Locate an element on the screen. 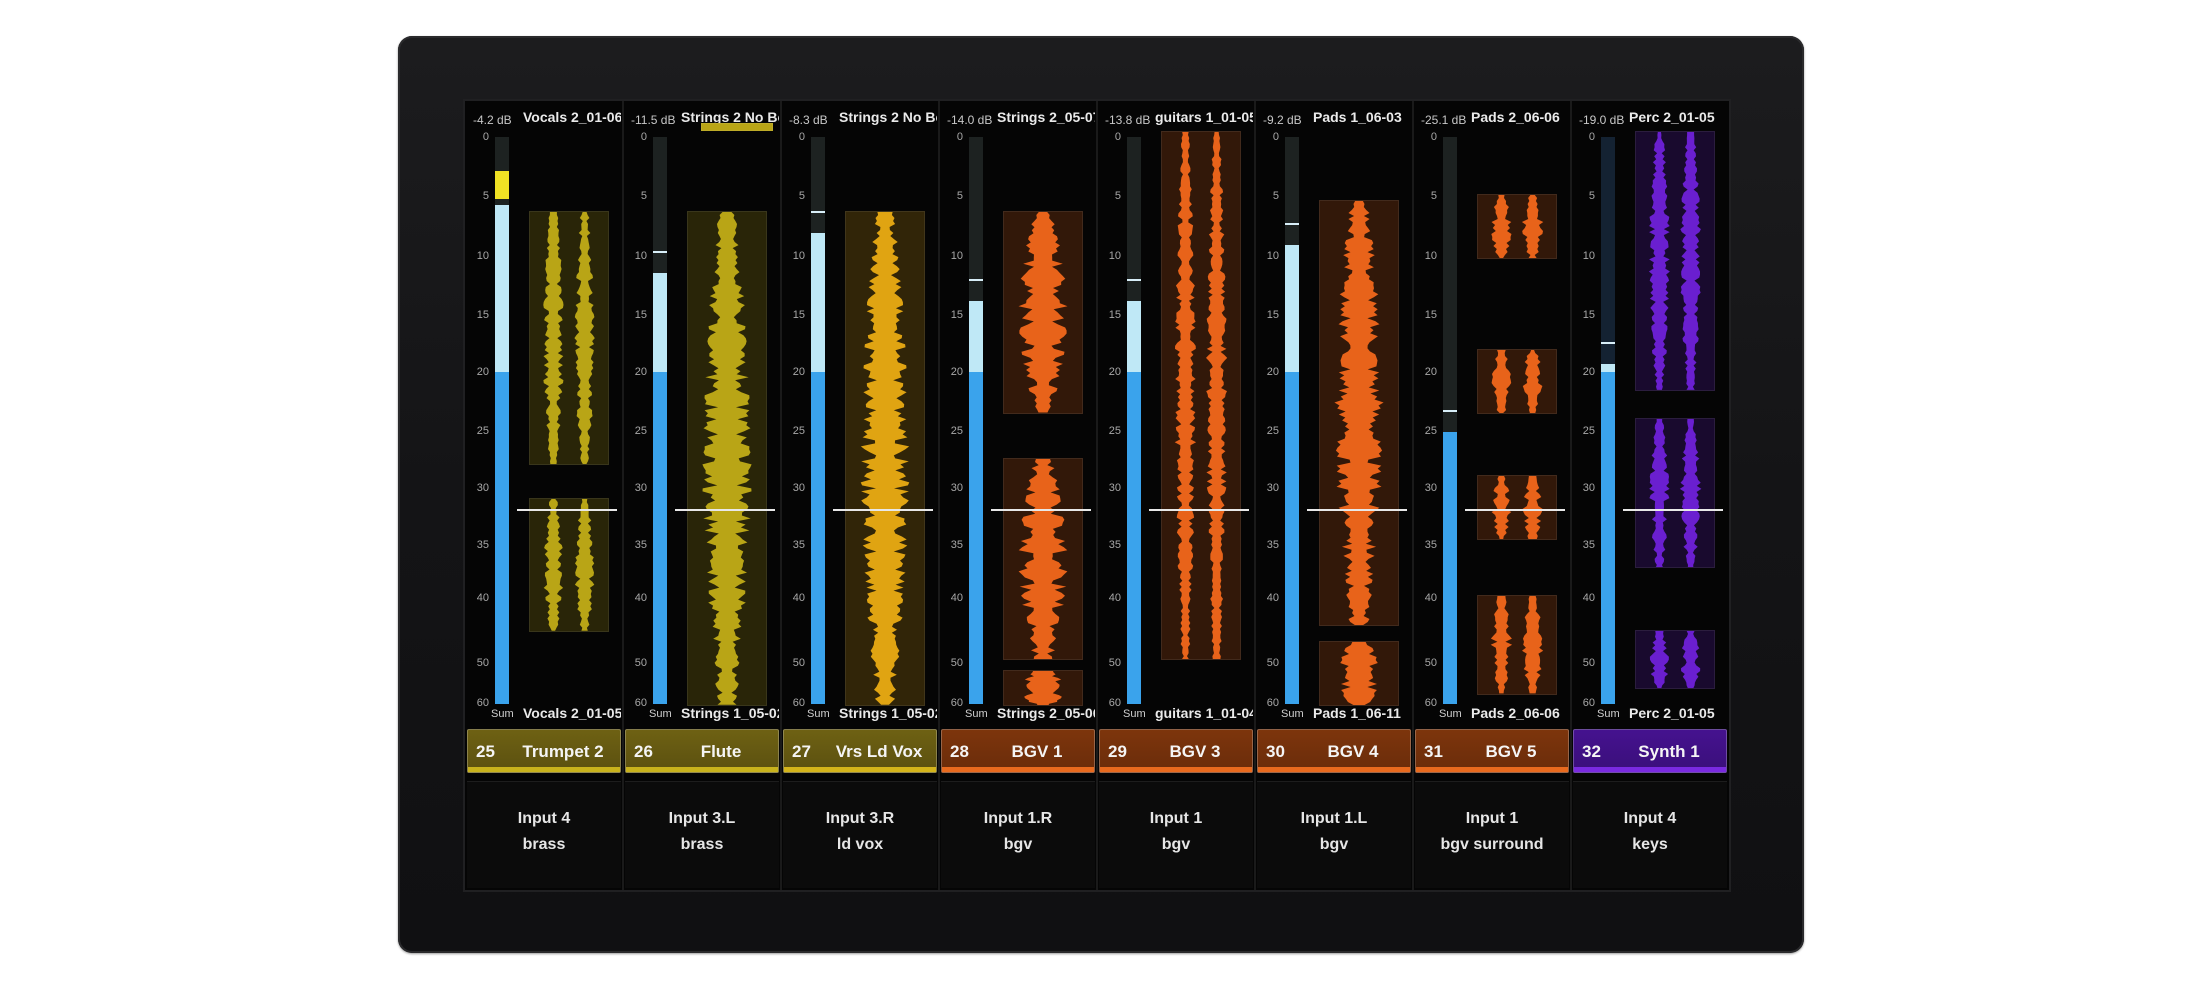  clip-name-top: guitars 1_01-05 is located at coordinates (1204, 117).